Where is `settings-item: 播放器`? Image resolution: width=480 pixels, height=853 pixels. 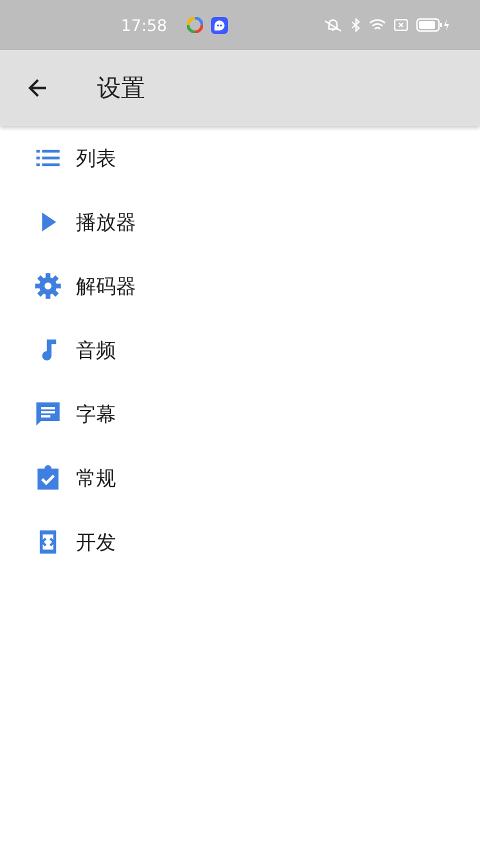 settings-item: 播放器 is located at coordinates (240, 222).